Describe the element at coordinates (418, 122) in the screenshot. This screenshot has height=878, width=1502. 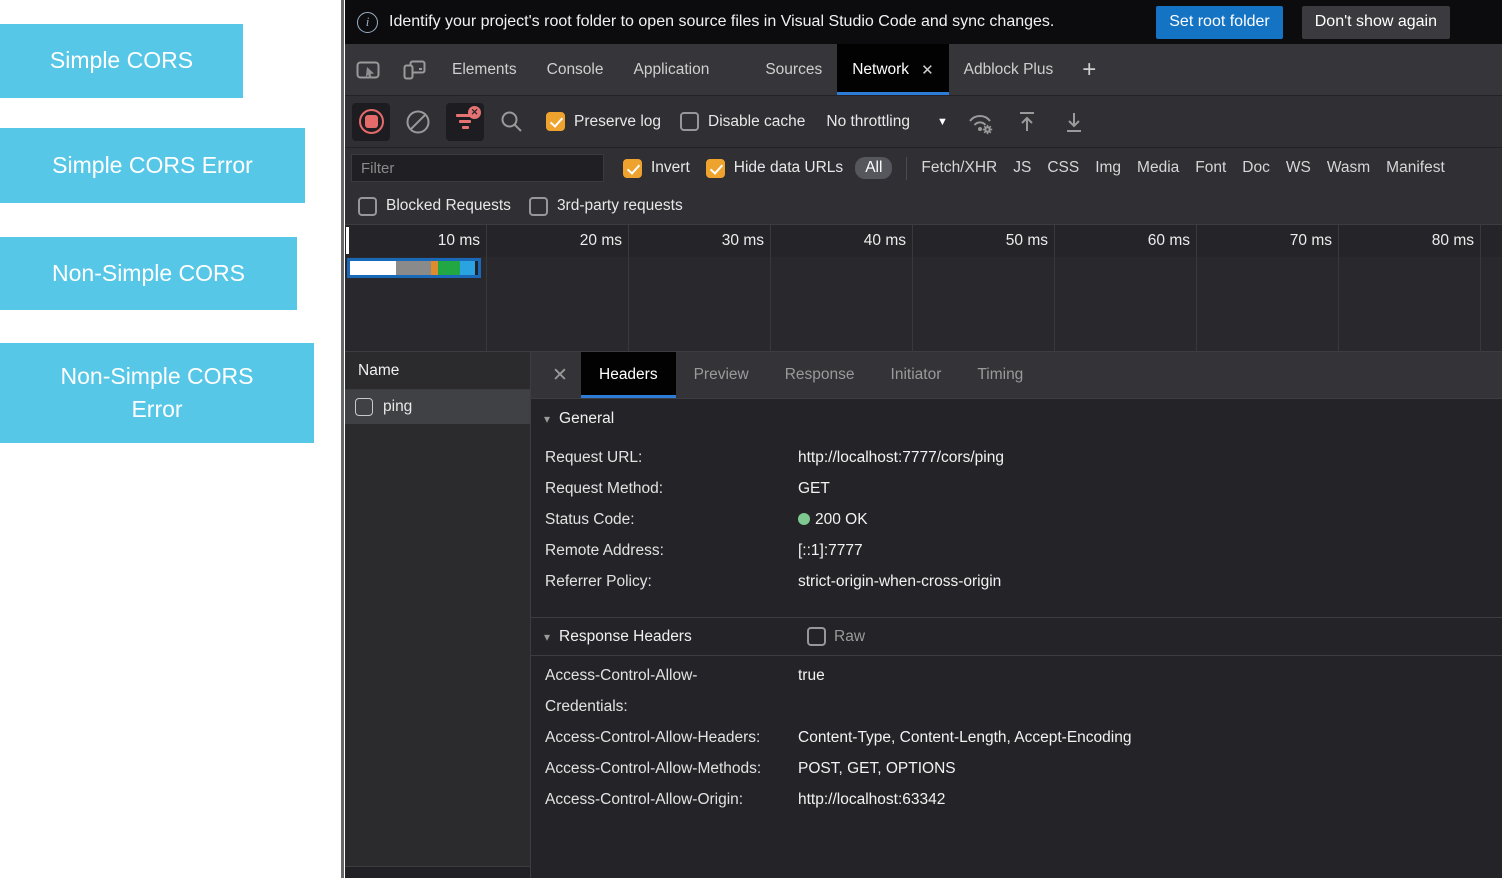
I see `clear-network-log-button` at that location.